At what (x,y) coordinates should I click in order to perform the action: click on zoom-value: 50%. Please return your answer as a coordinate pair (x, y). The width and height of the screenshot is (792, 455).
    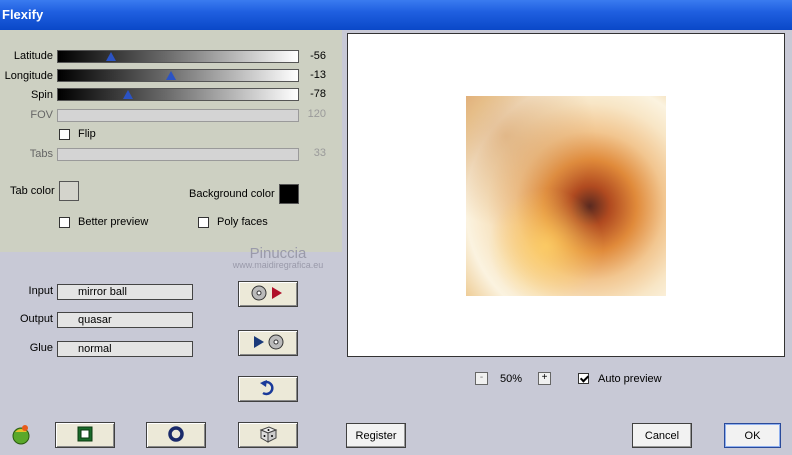
    Looking at the image, I should click on (511, 379).